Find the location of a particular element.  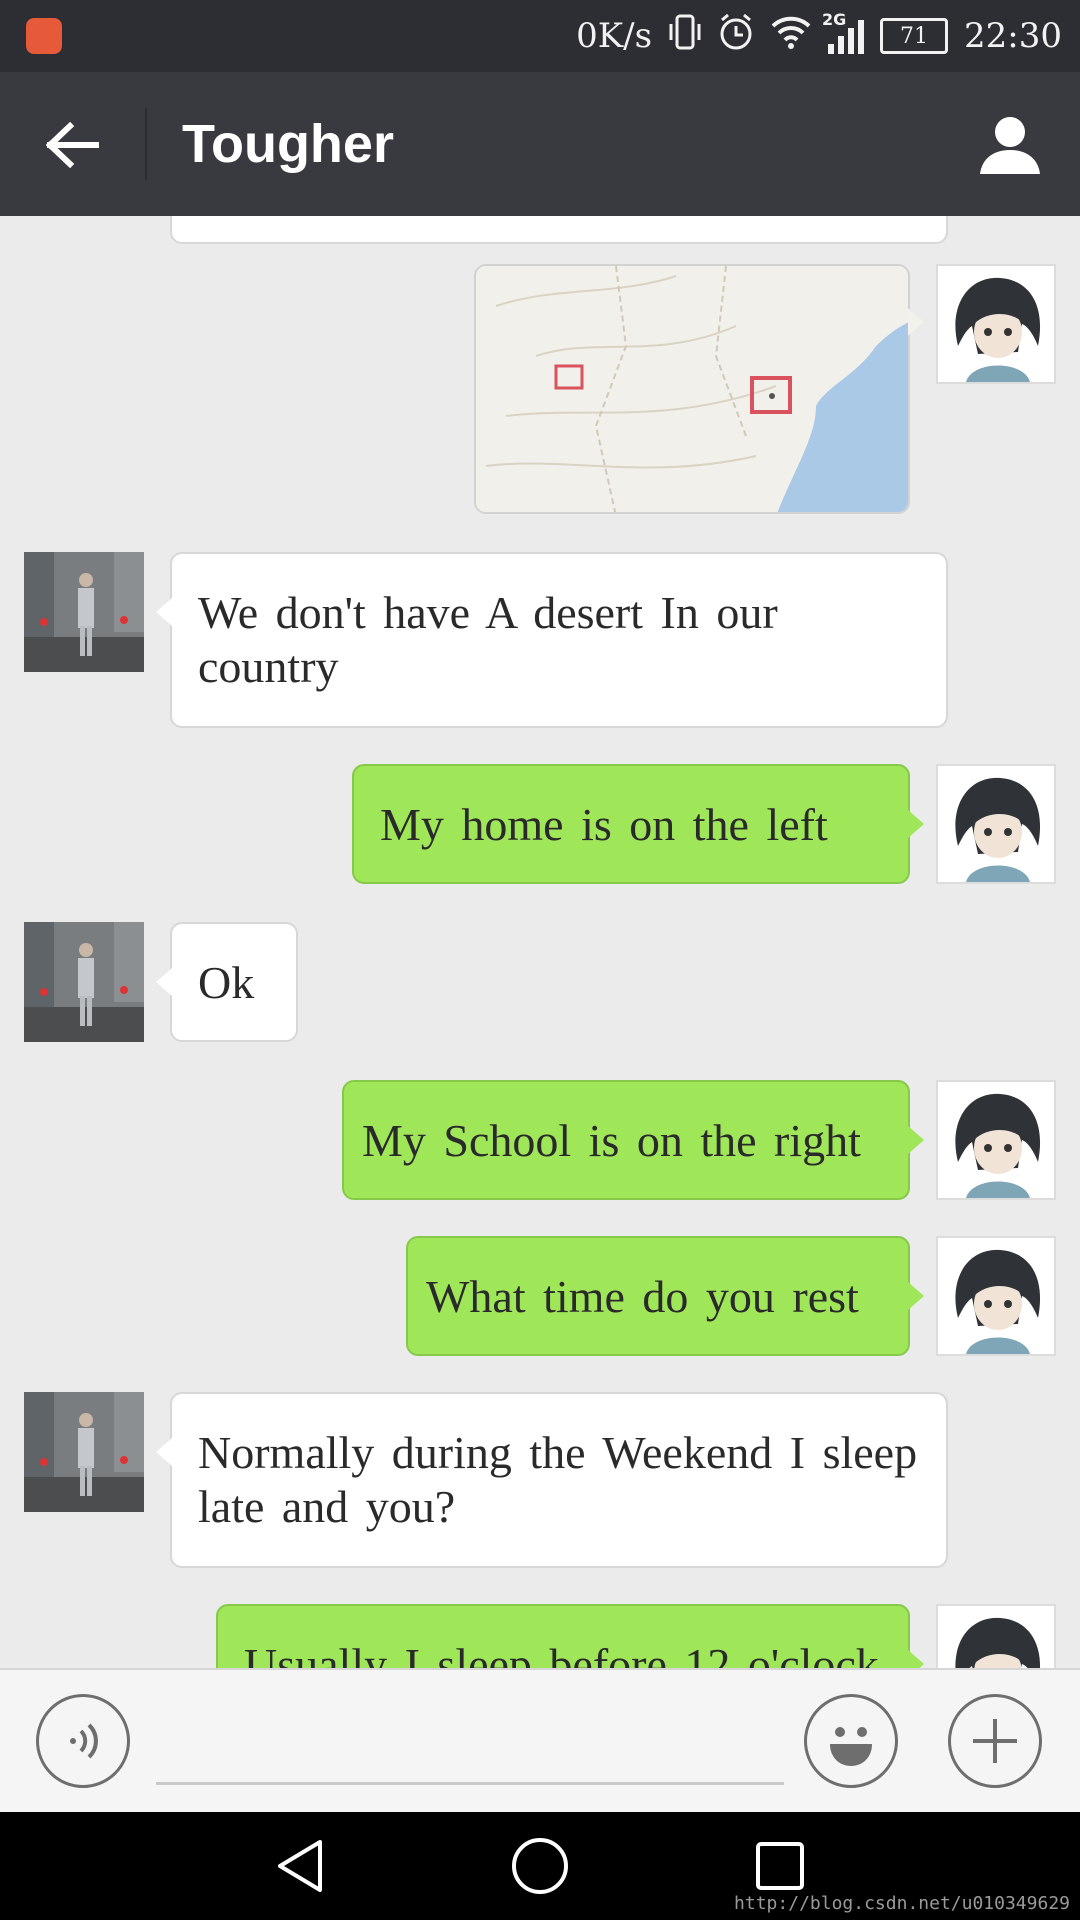

message-bubble-partial is located at coordinates (559, 230).